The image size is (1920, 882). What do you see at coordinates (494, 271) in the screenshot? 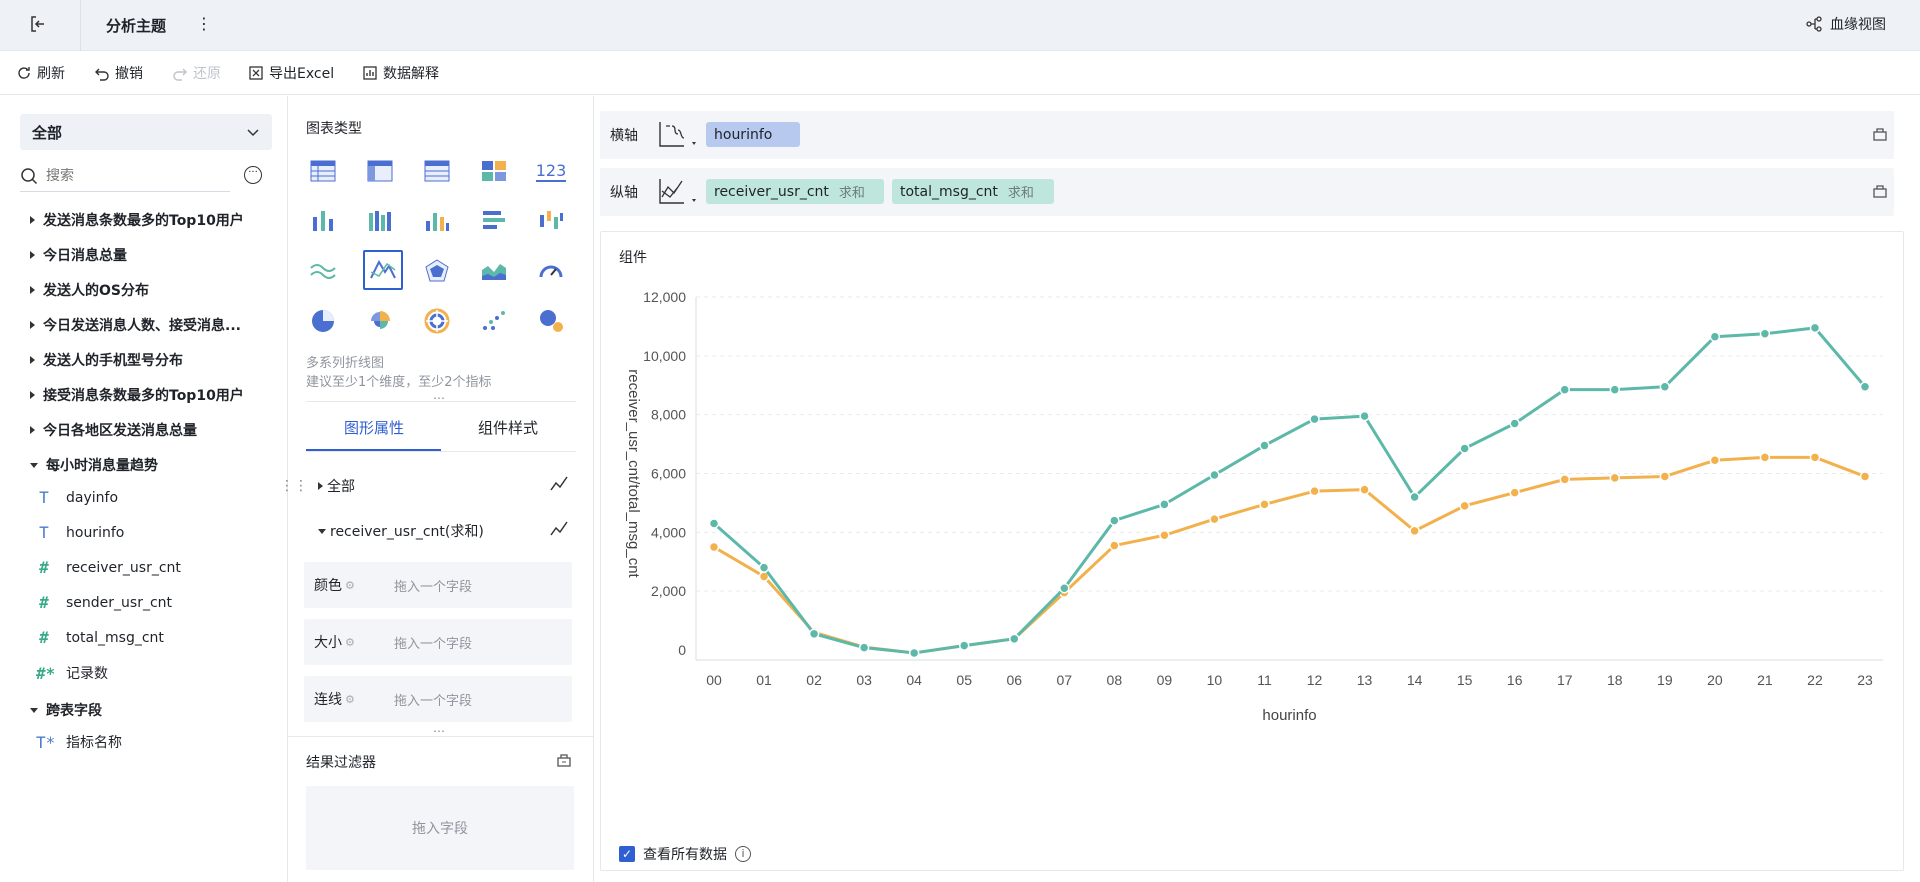
I see `area-chart-icon` at bounding box center [494, 271].